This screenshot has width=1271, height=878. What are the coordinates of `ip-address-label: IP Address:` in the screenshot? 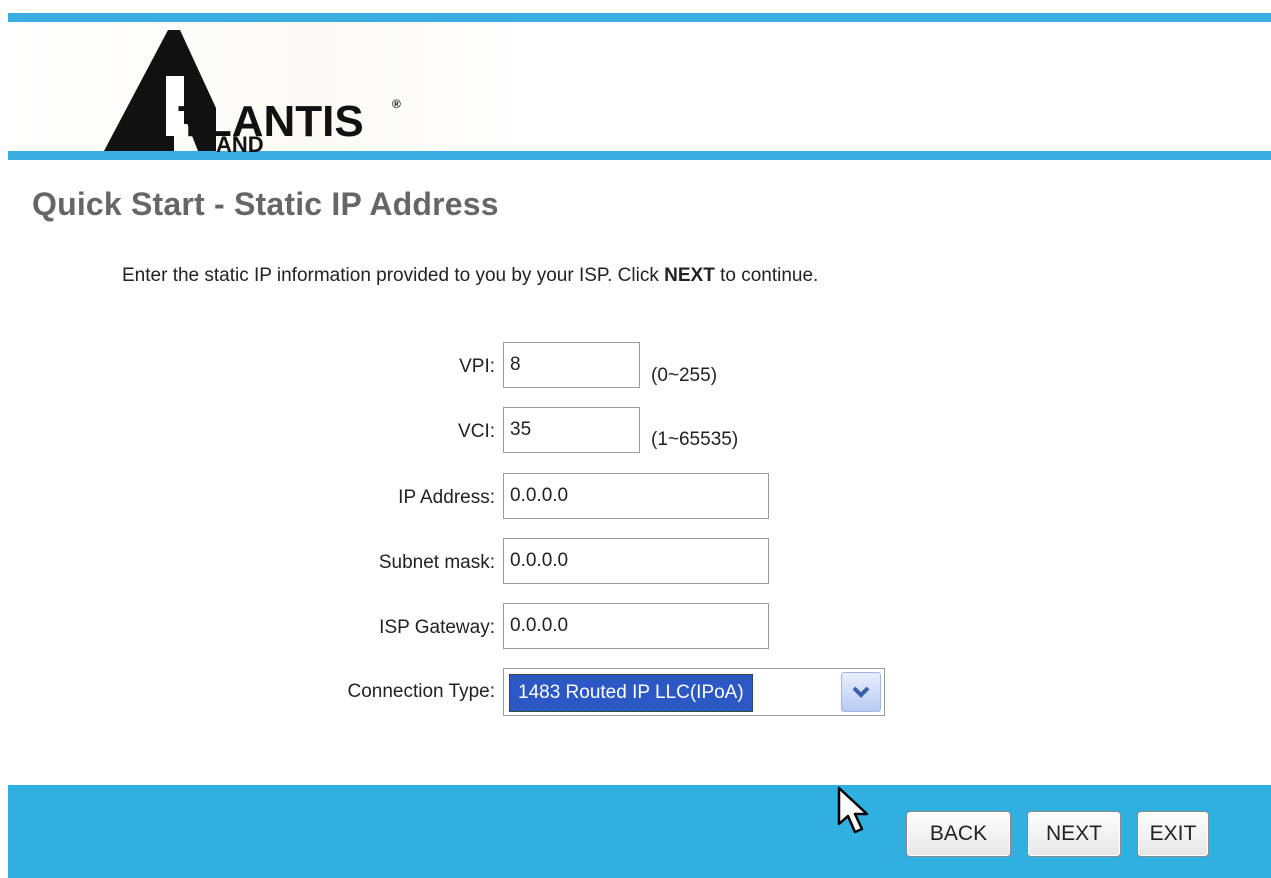 It's located at (446, 497).